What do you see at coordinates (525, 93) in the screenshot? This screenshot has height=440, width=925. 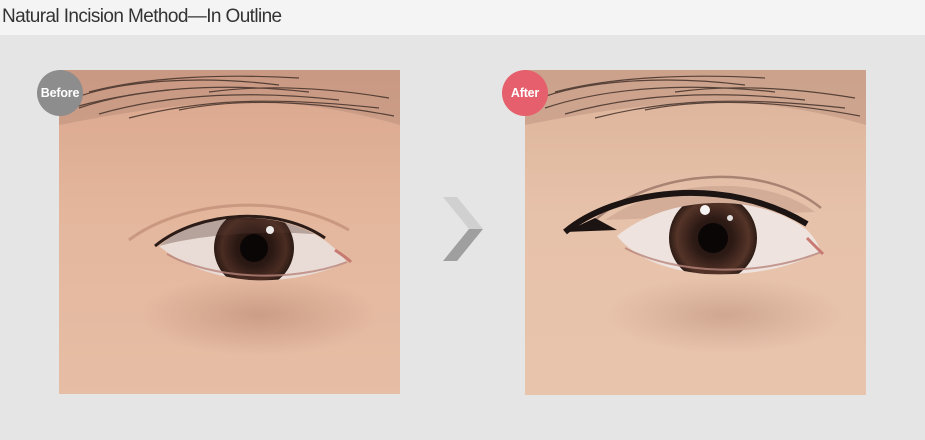 I see `after-badge: After` at bounding box center [525, 93].